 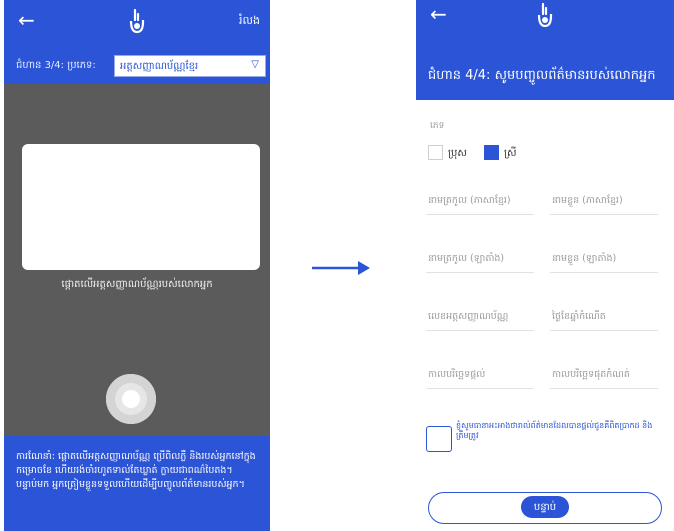 I want to click on field-placeholder: នាមត្រកូល (ឡាតាំង), so click(x=466, y=258).